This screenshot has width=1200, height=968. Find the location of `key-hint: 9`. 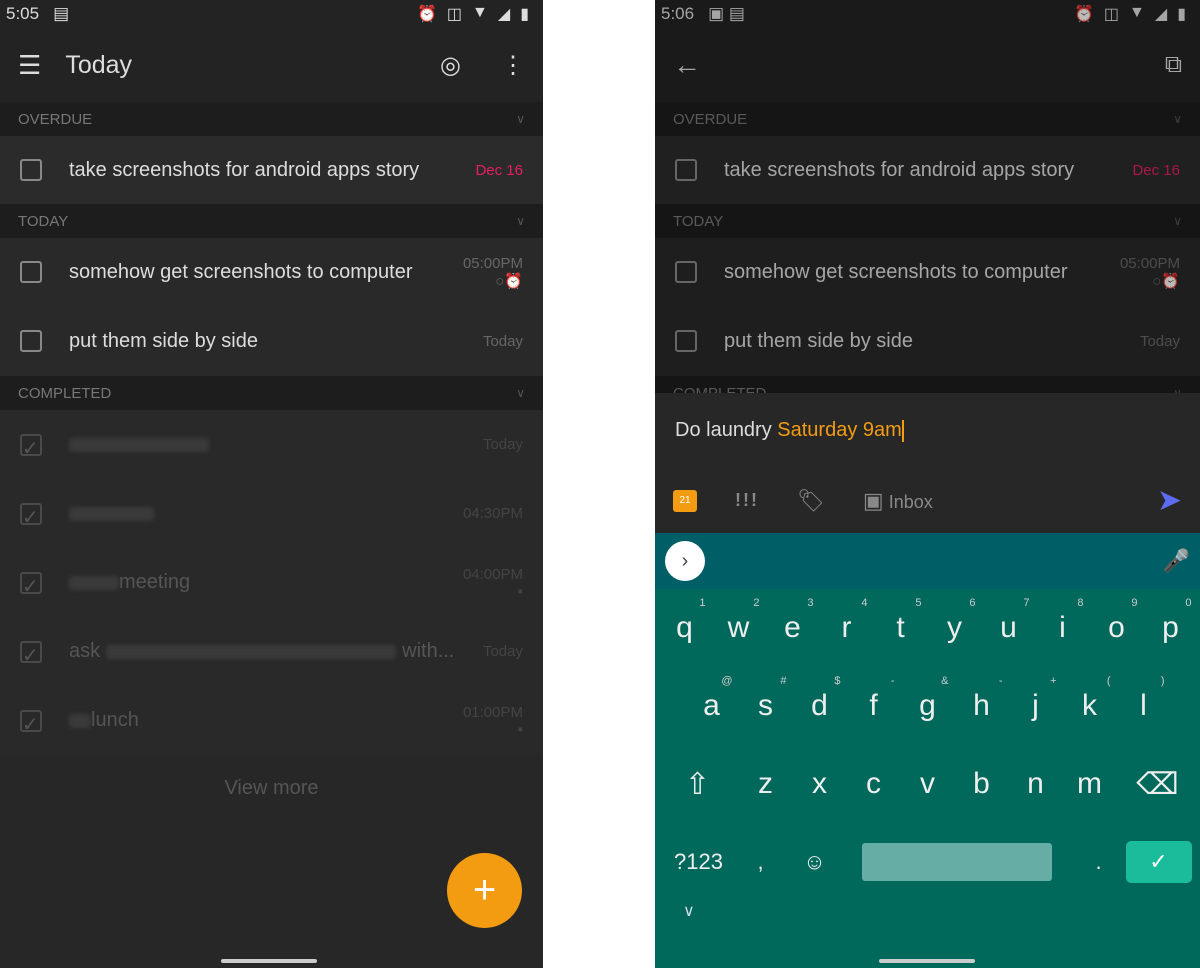

key-hint: 9 is located at coordinates (1134, 603).